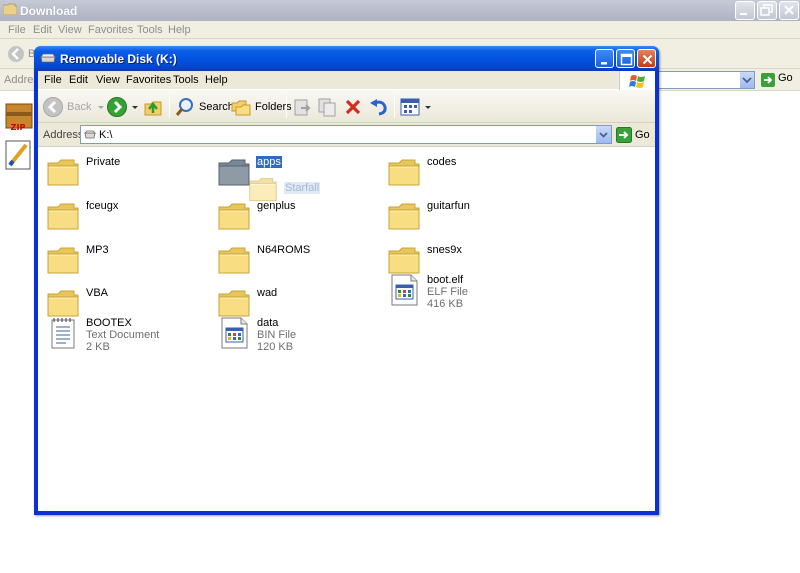 The height and width of the screenshot is (573, 800). What do you see at coordinates (642, 135) in the screenshot?
I see `go-label: Go` at bounding box center [642, 135].